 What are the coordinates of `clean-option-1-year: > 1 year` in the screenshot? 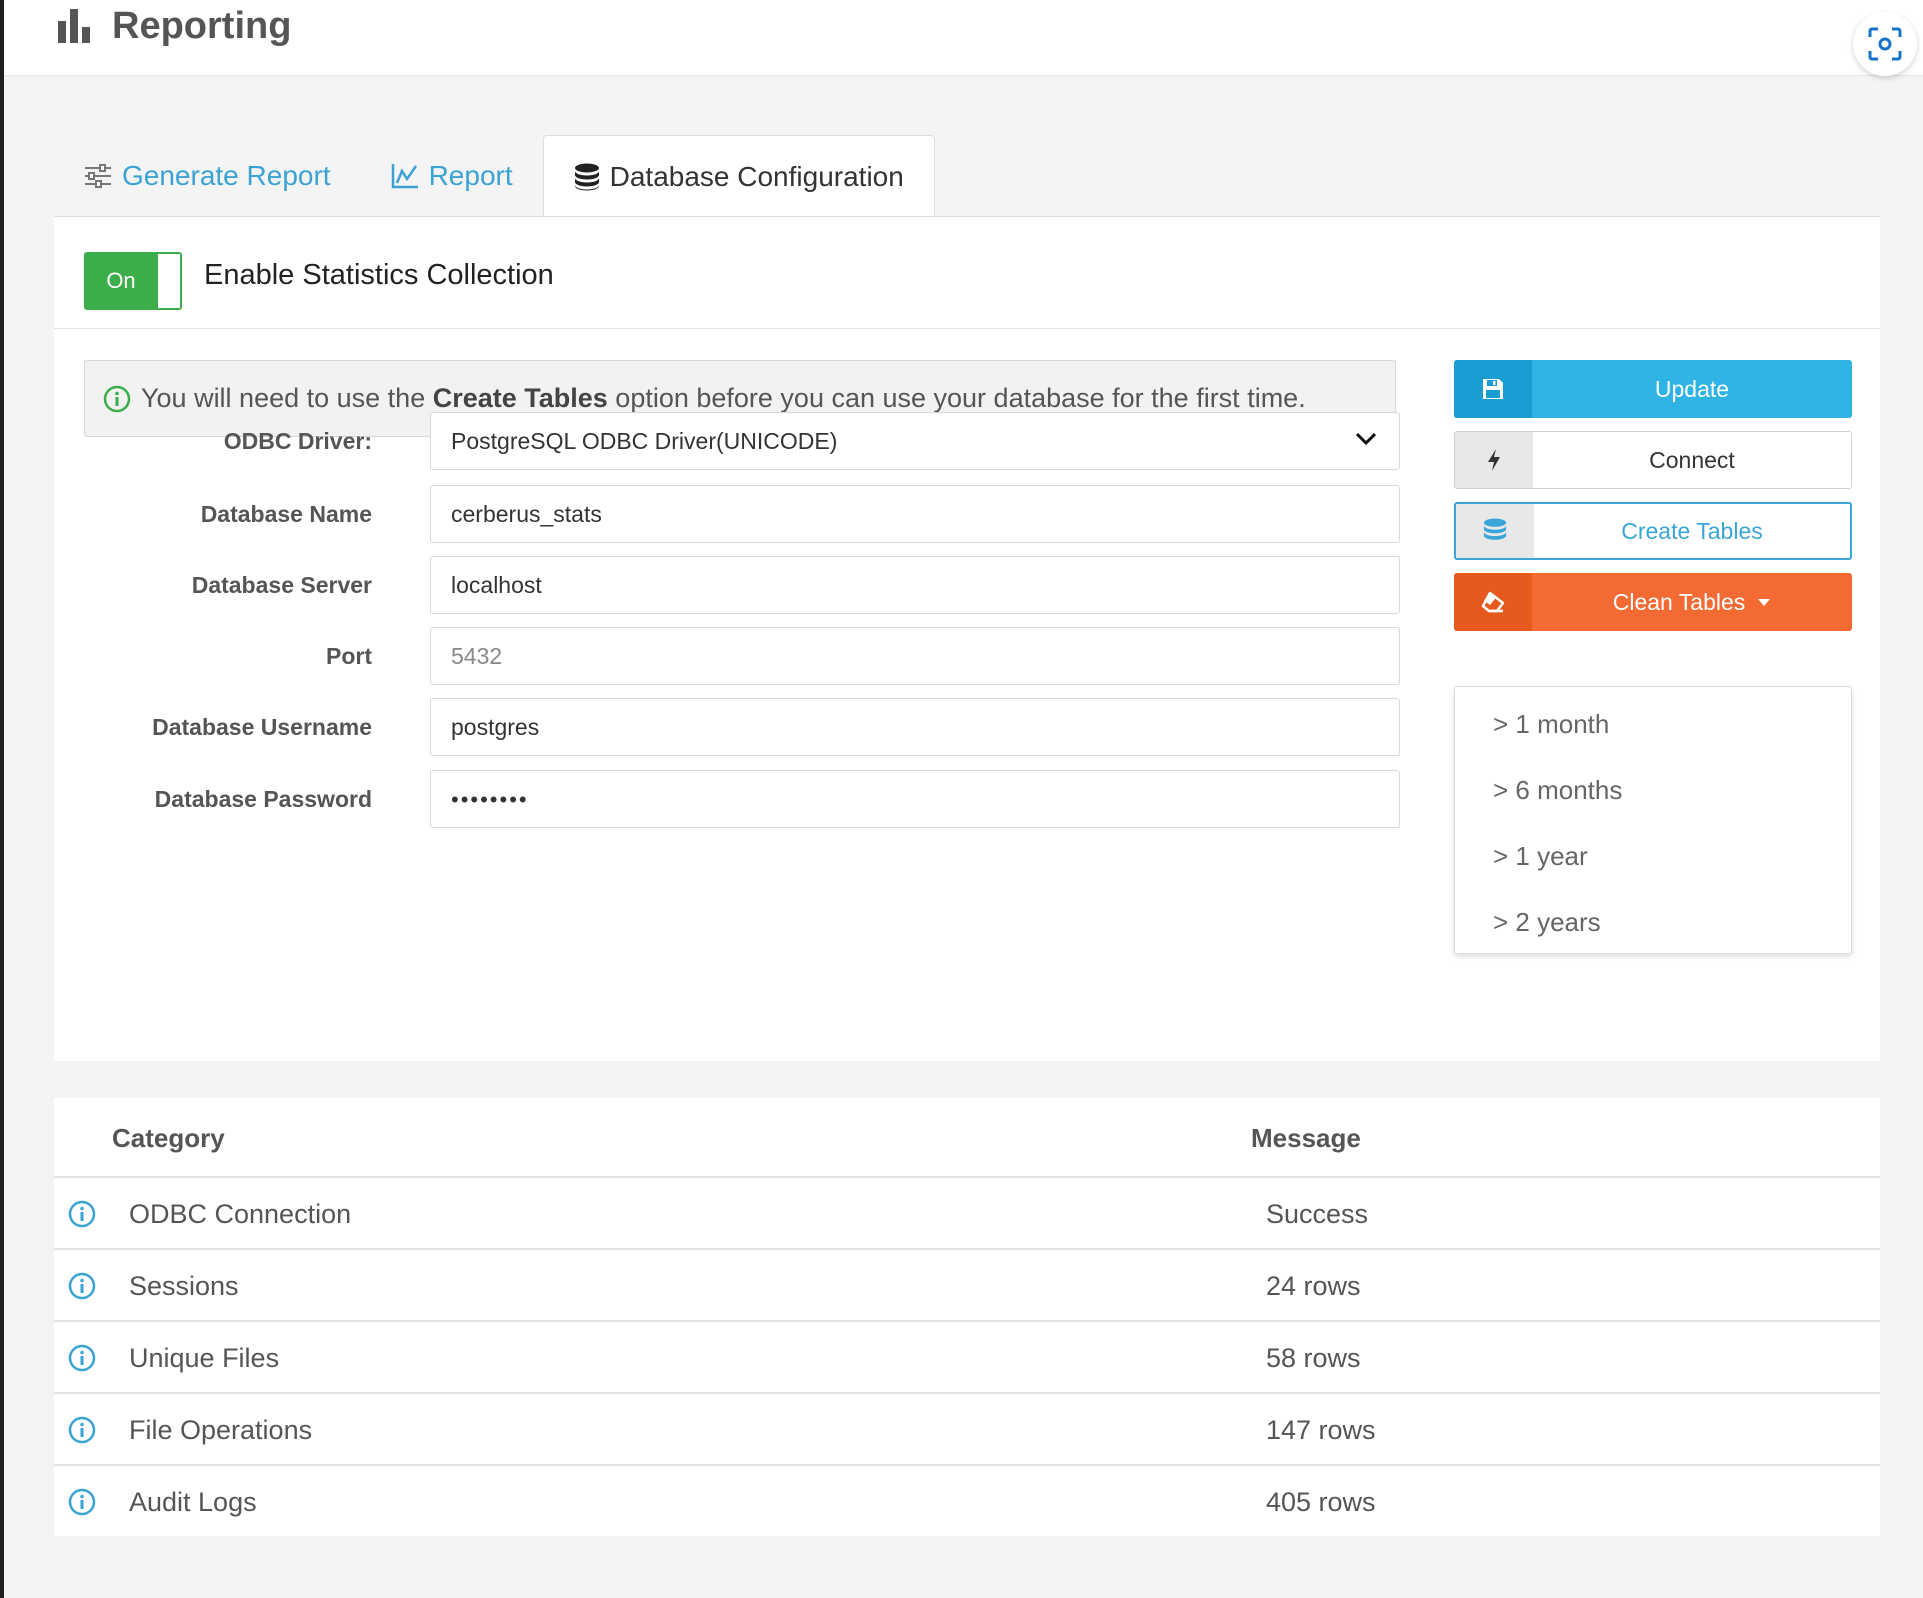 It's located at (1653, 856).